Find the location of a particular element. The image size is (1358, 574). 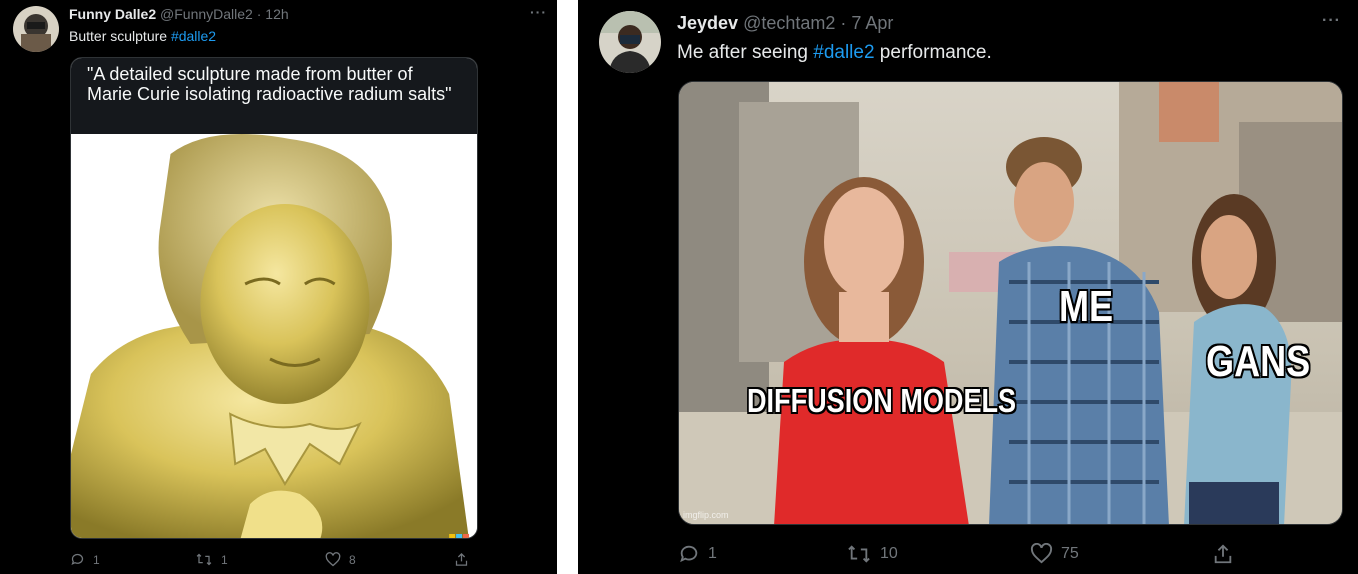

like-button: 75 is located at coordinates (1054, 553).